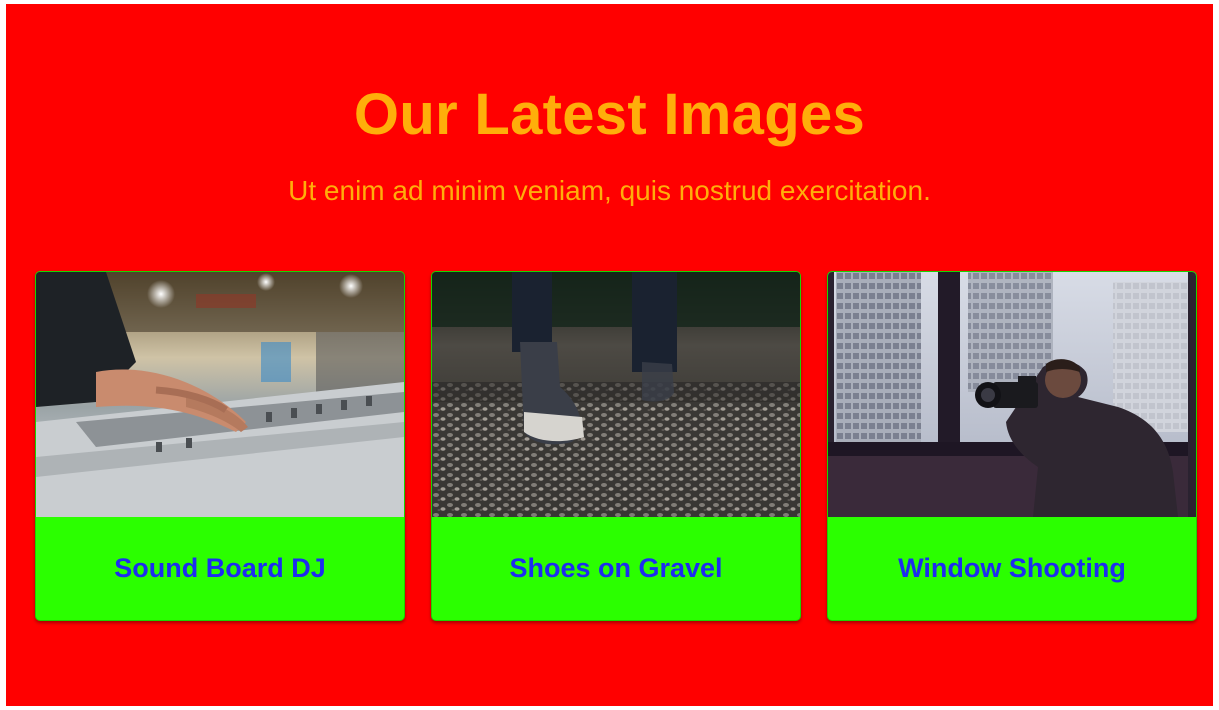 The image size is (1219, 710). Describe the element at coordinates (1012, 394) in the screenshot. I see `window-shooting-photo` at that location.